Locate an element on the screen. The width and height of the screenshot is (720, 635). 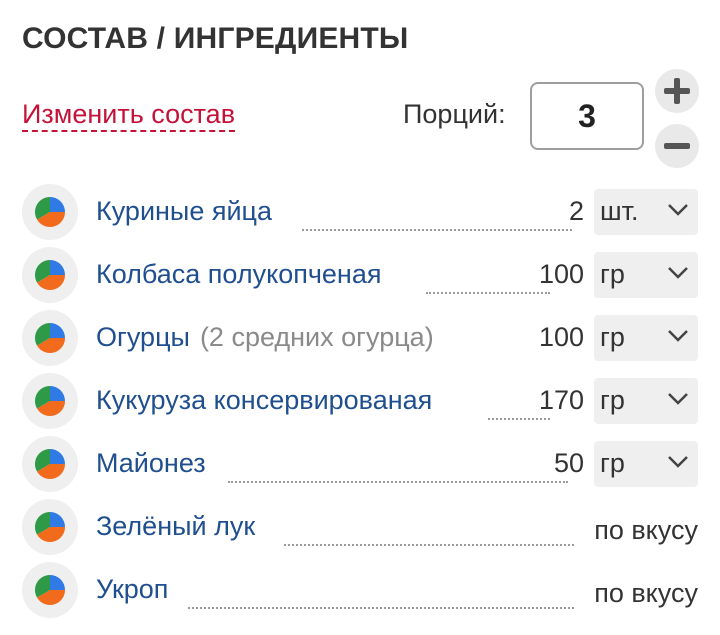
ingredient-name: Колбаса полукопченая is located at coordinates (238, 274).